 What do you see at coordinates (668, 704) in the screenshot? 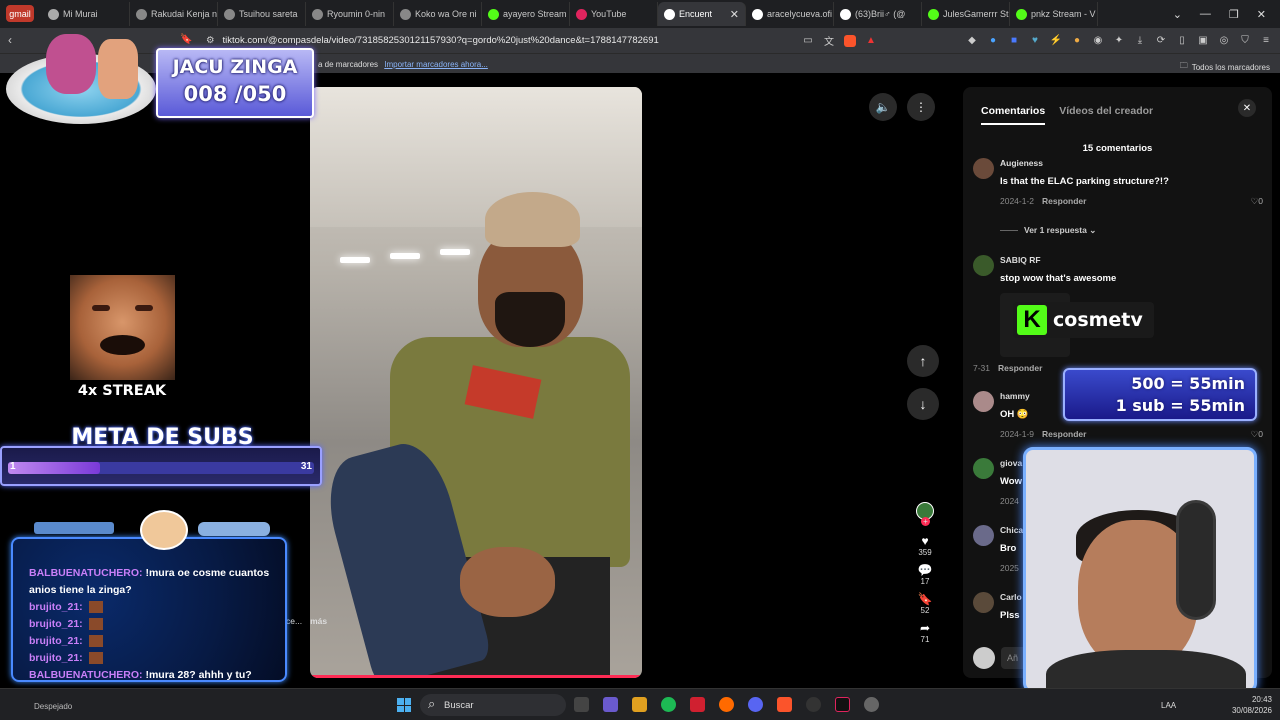
I see `spotify-icon` at bounding box center [668, 704].